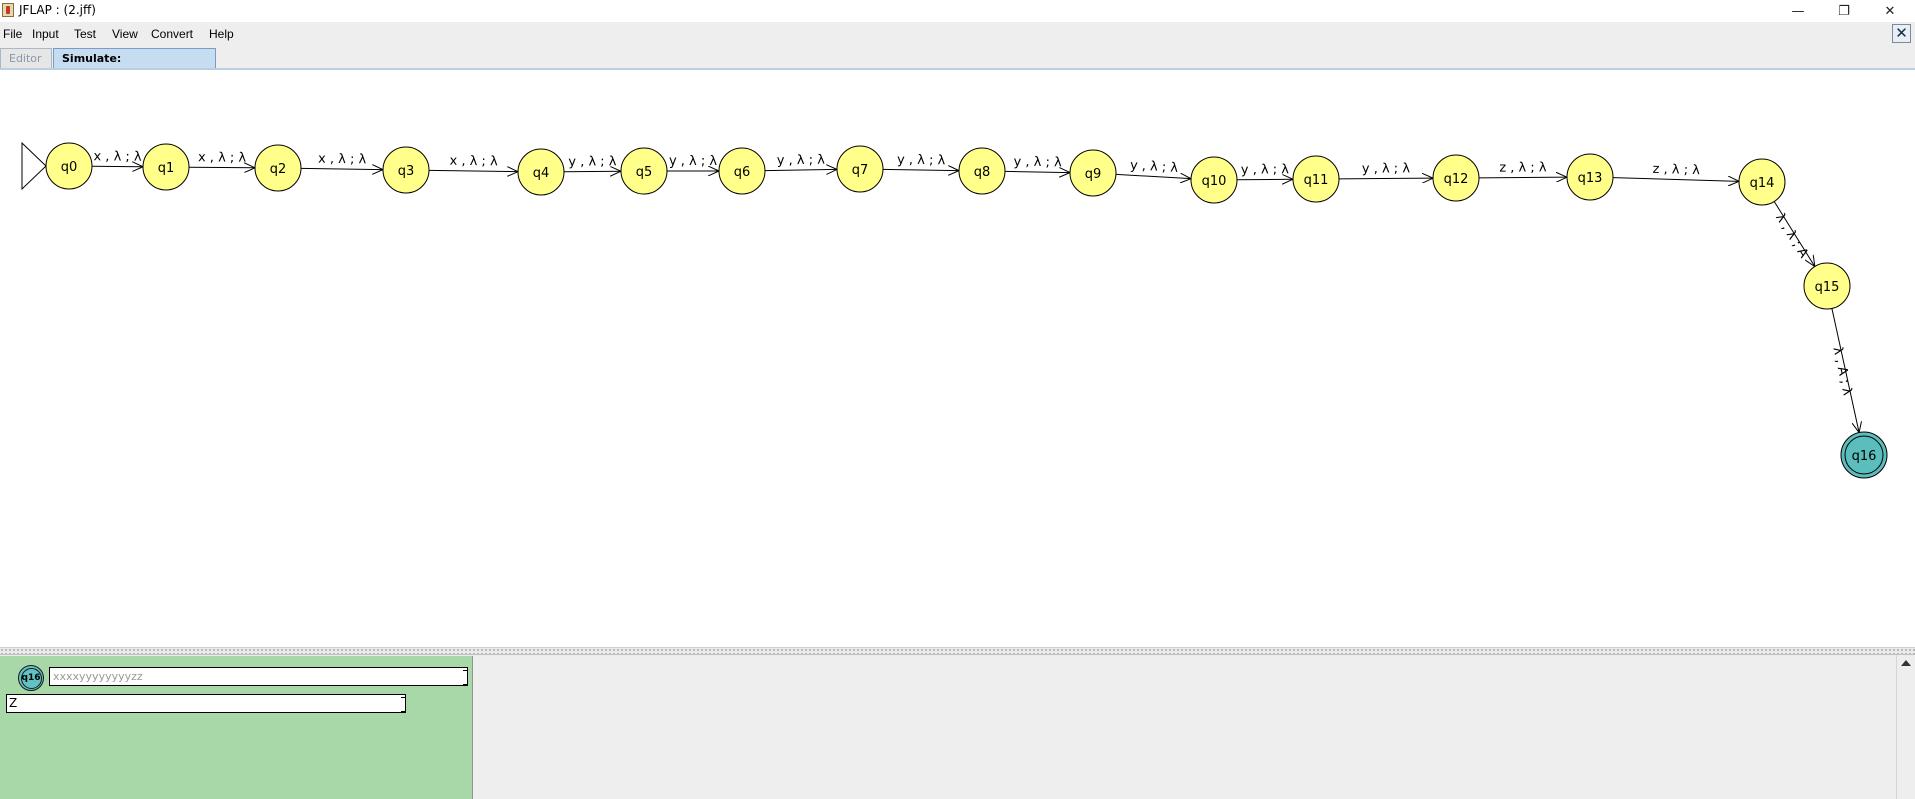 The width and height of the screenshot is (1915, 799). What do you see at coordinates (236, 727) in the screenshot?
I see `configuration-card: q16 xxxxyyyyyyyyzz Z` at bounding box center [236, 727].